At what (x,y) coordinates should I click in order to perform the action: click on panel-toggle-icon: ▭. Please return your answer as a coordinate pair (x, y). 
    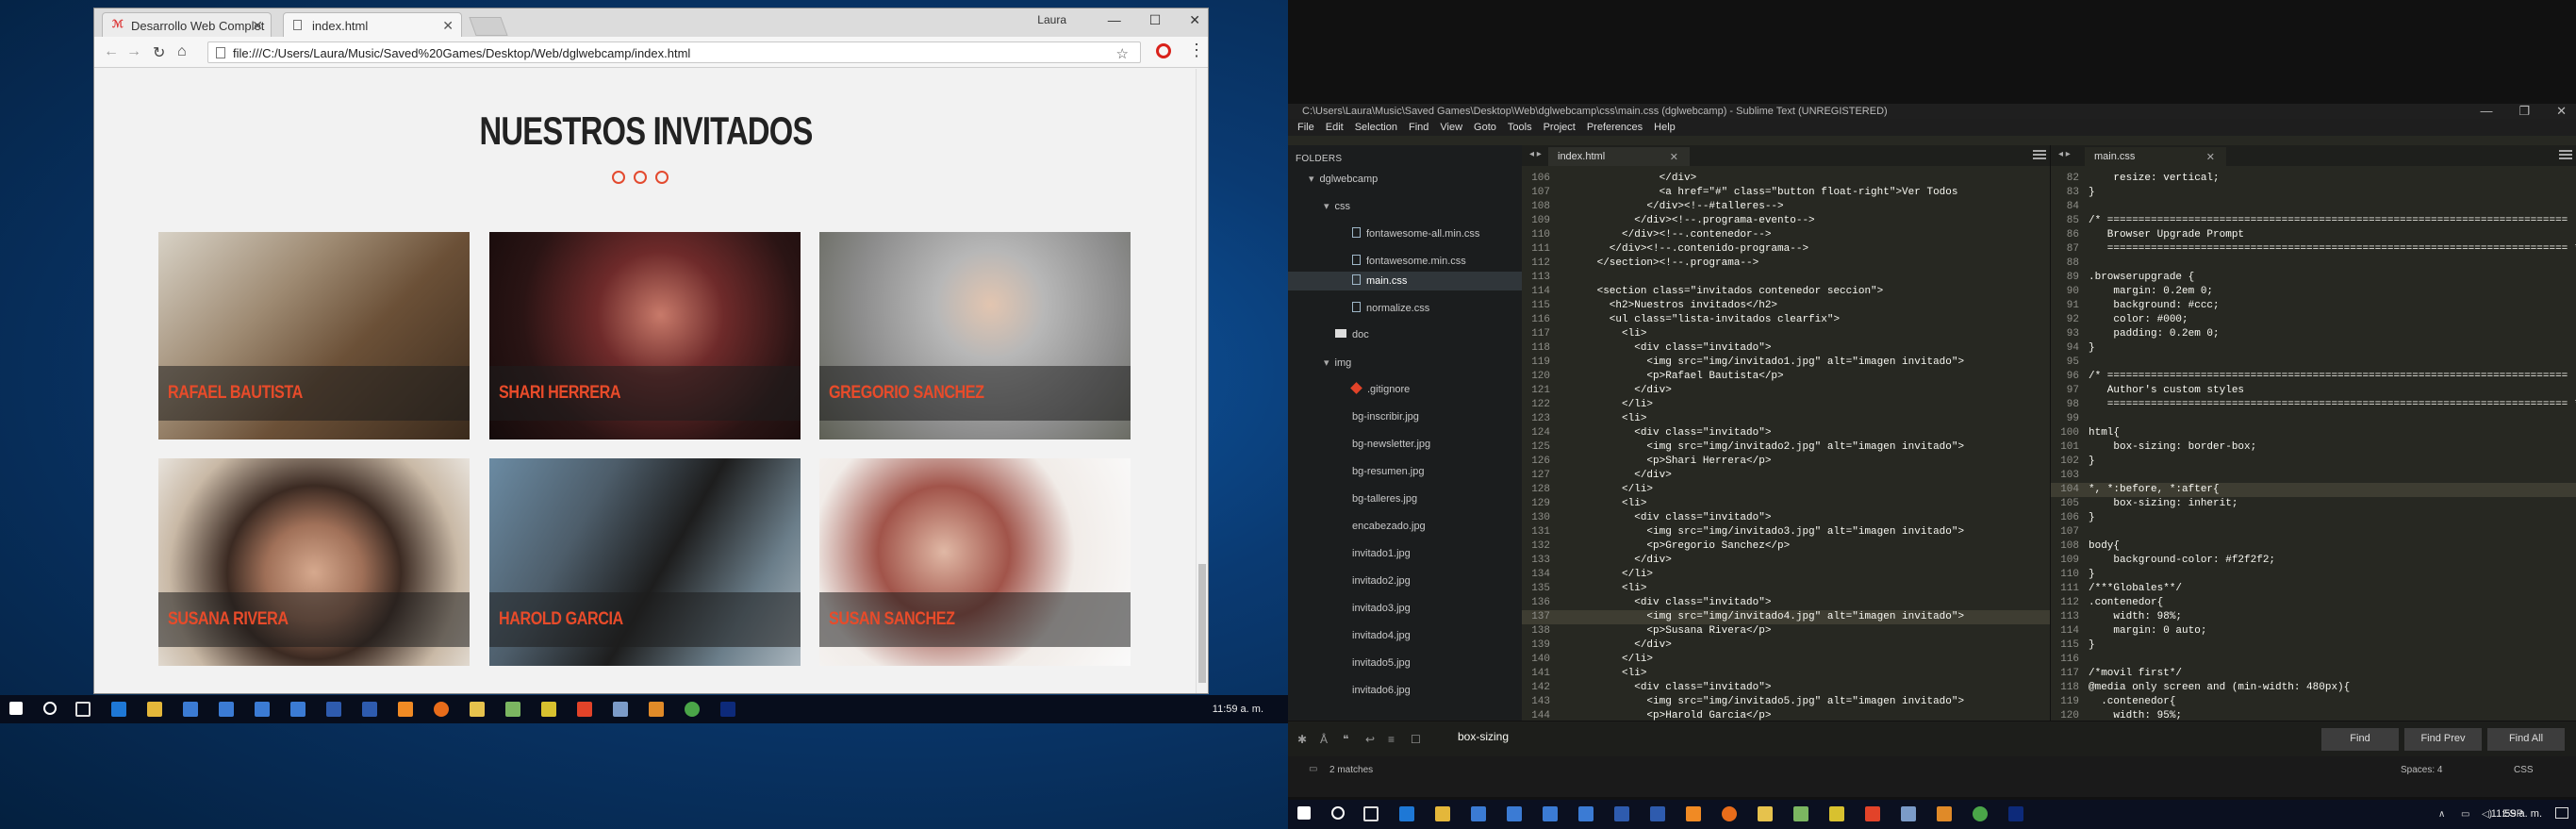
    Looking at the image, I should click on (1313, 769).